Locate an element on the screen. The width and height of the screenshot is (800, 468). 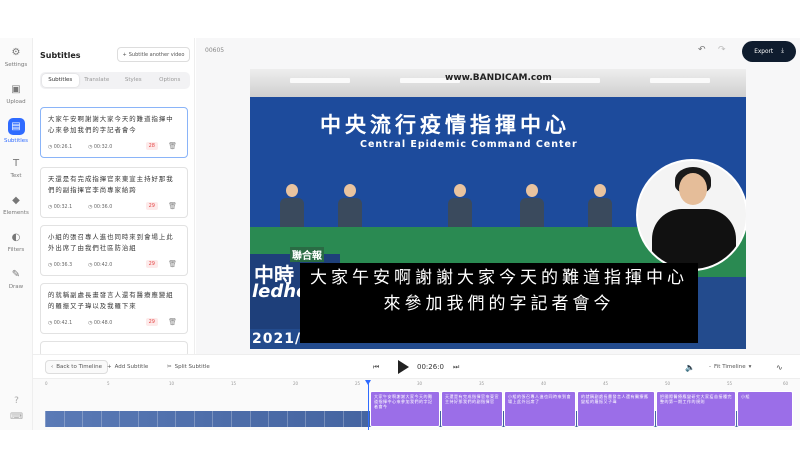
subtitle-timing: ◷ 00:36.3 ◷ 00:42.0 29 🗑 is located at coordinates (114, 265).